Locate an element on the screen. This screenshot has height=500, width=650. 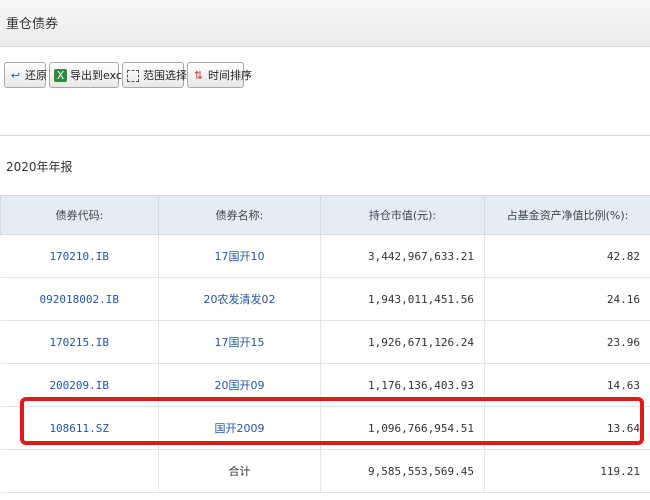
sort-label: 时间排序 is located at coordinates (230, 75).